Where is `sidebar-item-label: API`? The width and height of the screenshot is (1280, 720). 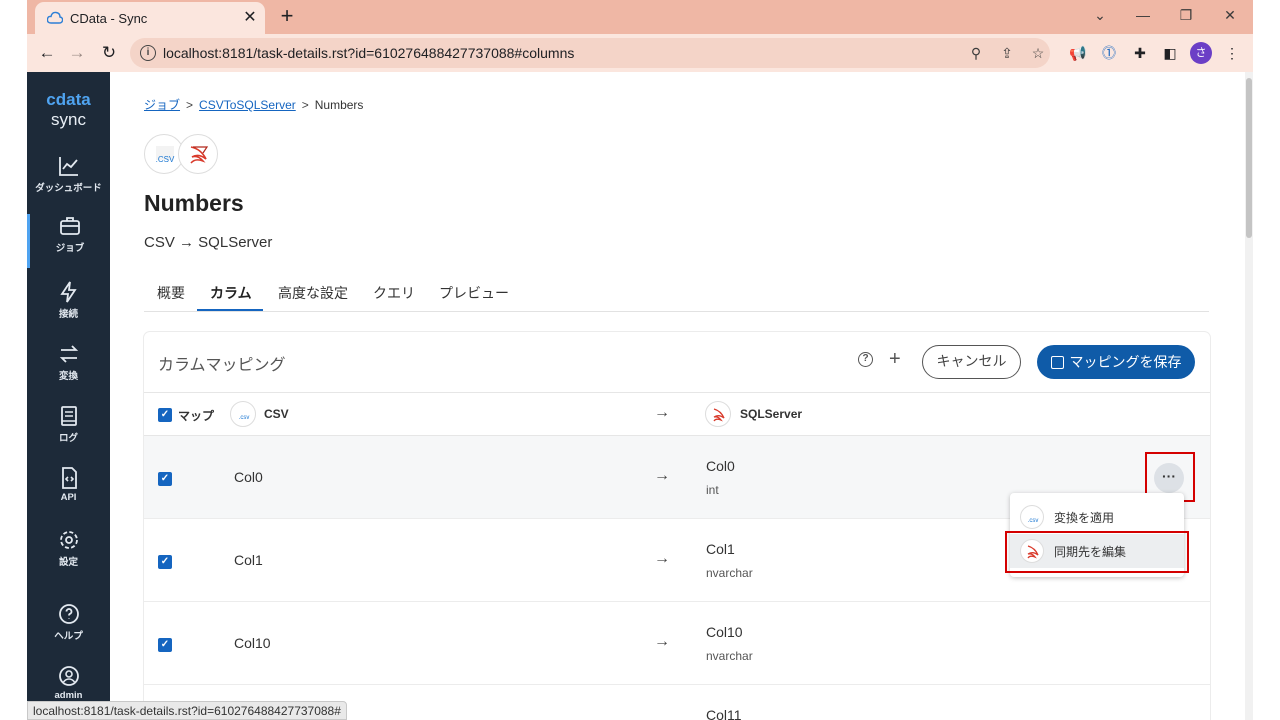
sidebar-item-label: API is located at coordinates (68, 497).